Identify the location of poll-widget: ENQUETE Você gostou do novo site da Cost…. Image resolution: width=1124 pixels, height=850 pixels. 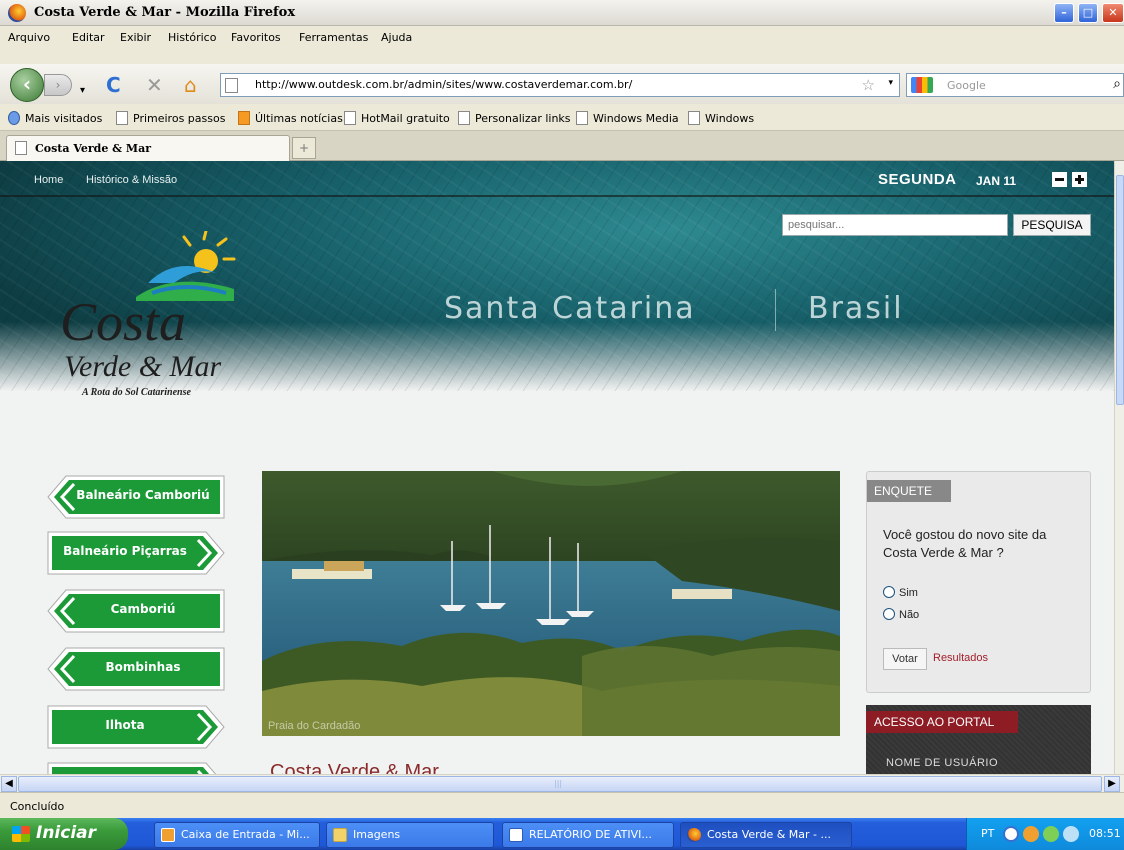
(978, 582).